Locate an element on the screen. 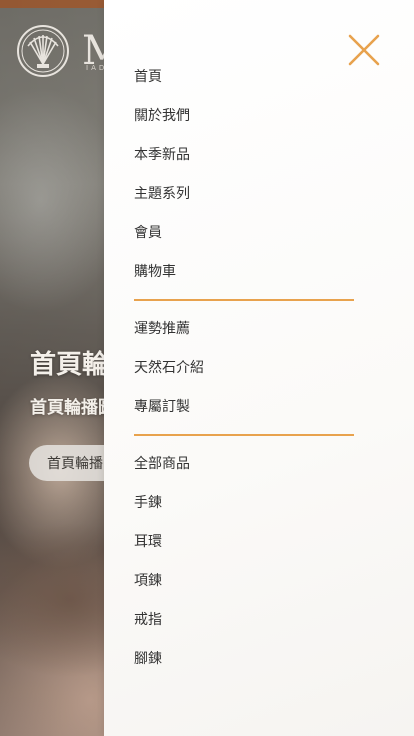  menu-item-natural-stones: 天然石介紹 is located at coordinates (244, 368).